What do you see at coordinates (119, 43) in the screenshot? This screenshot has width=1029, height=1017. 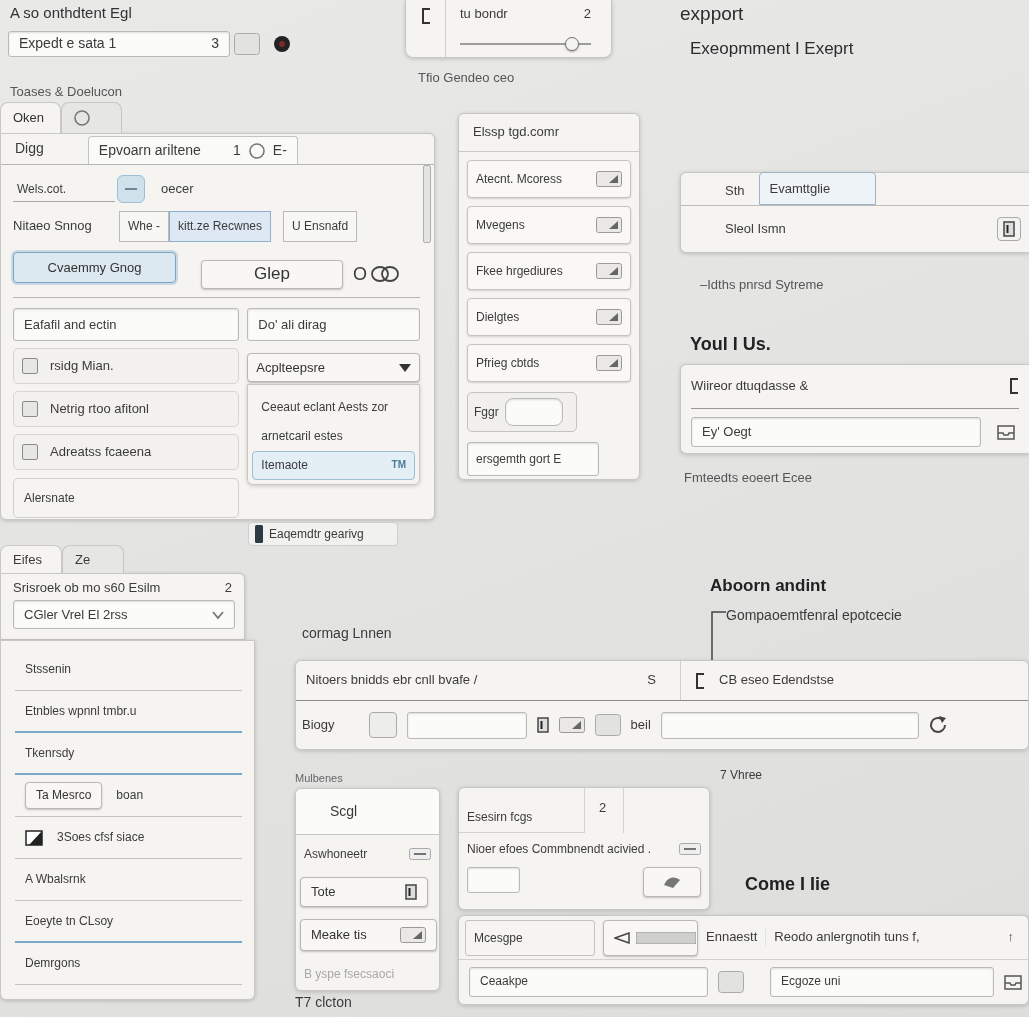 I see `text-field: Expedt e sata 1 3` at bounding box center [119, 43].